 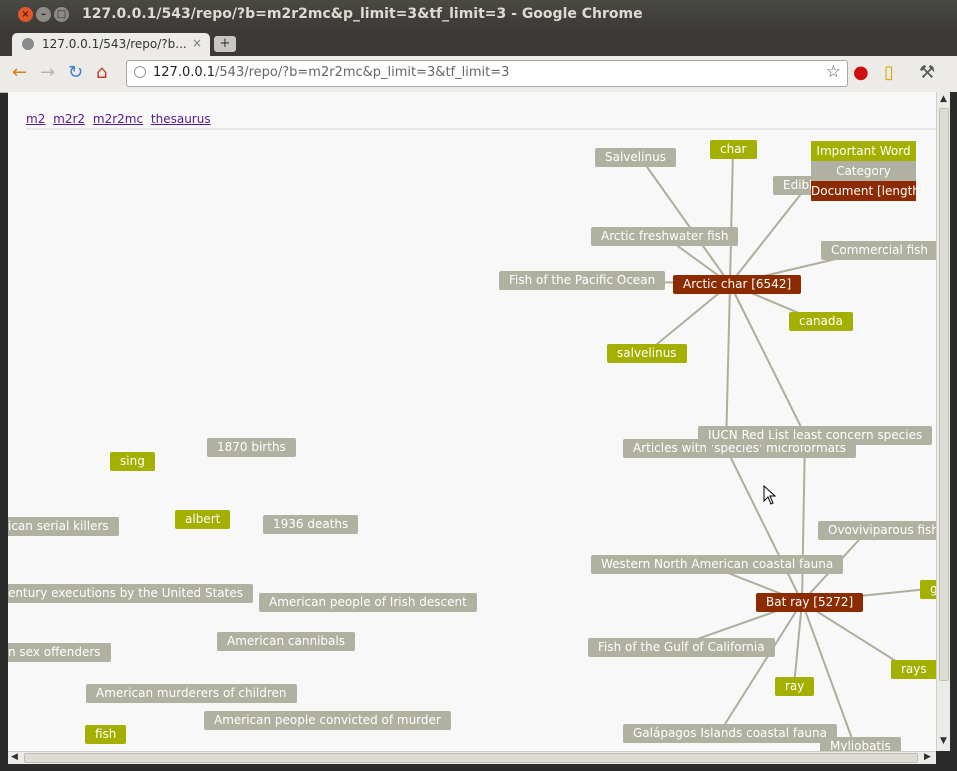 What do you see at coordinates (943, 741) in the screenshot?
I see `scroll-down-icon: ▼` at bounding box center [943, 741].